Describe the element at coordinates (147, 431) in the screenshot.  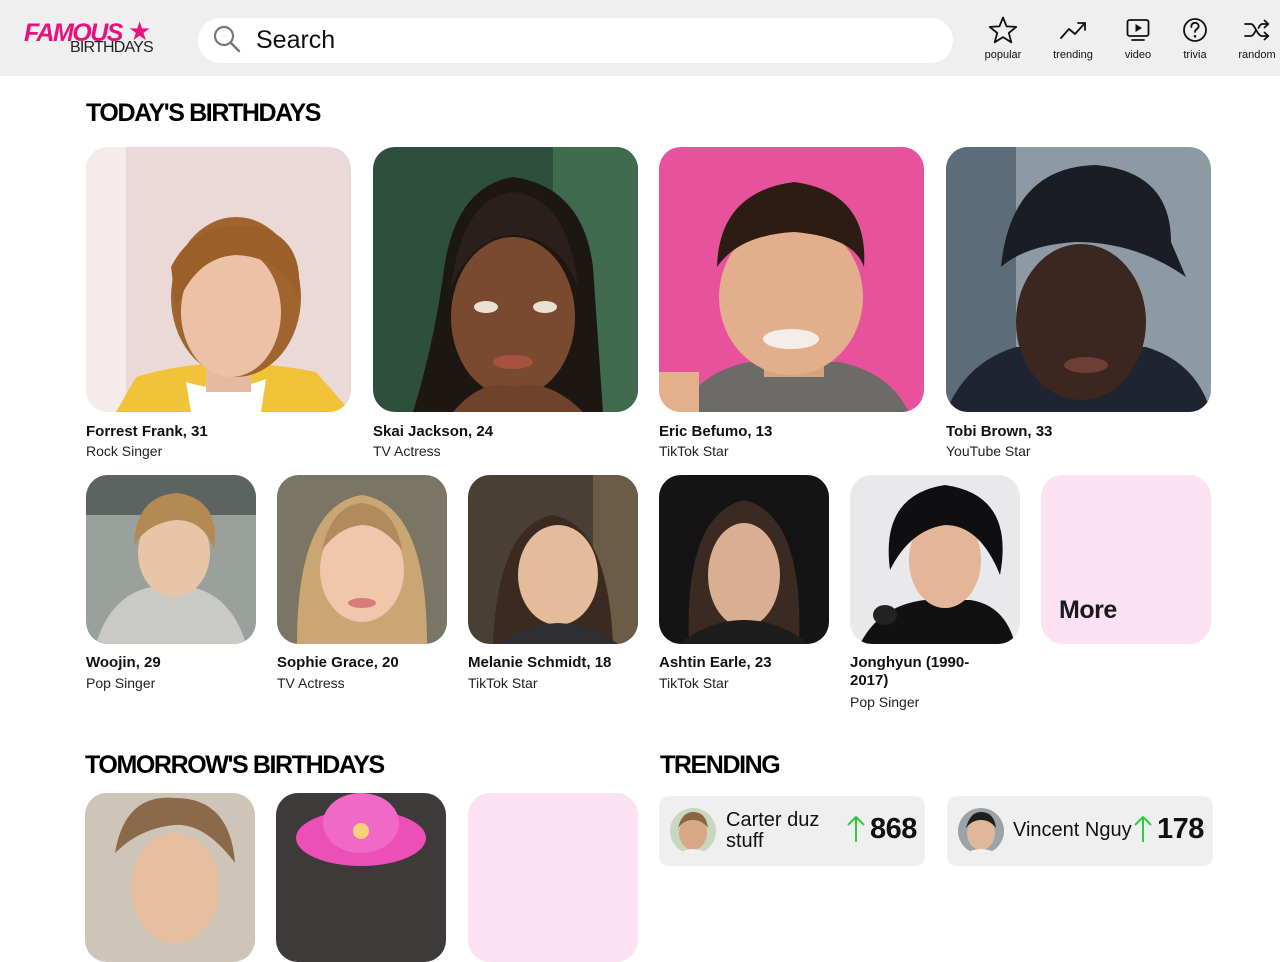
I see `celebrity-name: Forrest Frank, 31` at that location.